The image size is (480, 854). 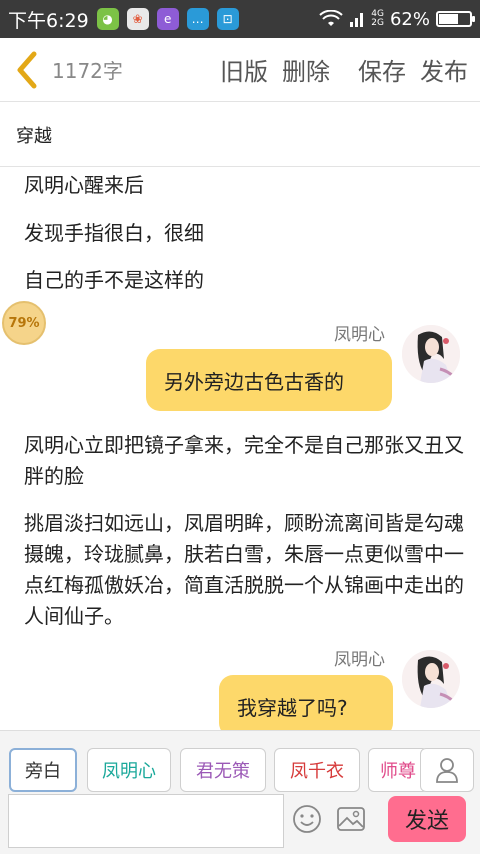 I want to click on delete-button: 删除, so click(x=306, y=69).